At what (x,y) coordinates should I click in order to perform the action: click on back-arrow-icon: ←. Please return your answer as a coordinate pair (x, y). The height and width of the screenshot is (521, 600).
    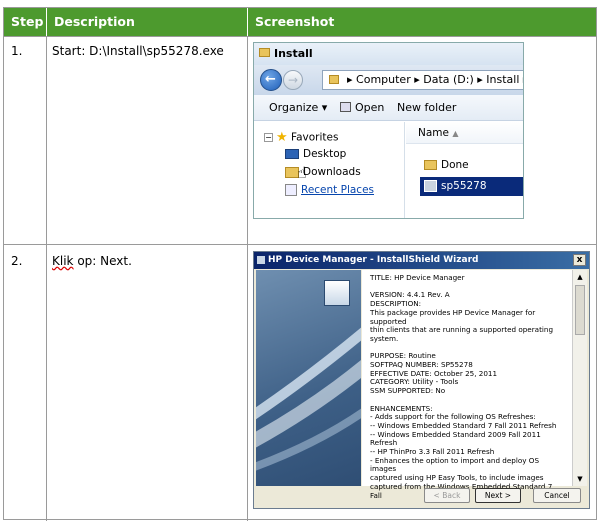
    Looking at the image, I should click on (270, 79).